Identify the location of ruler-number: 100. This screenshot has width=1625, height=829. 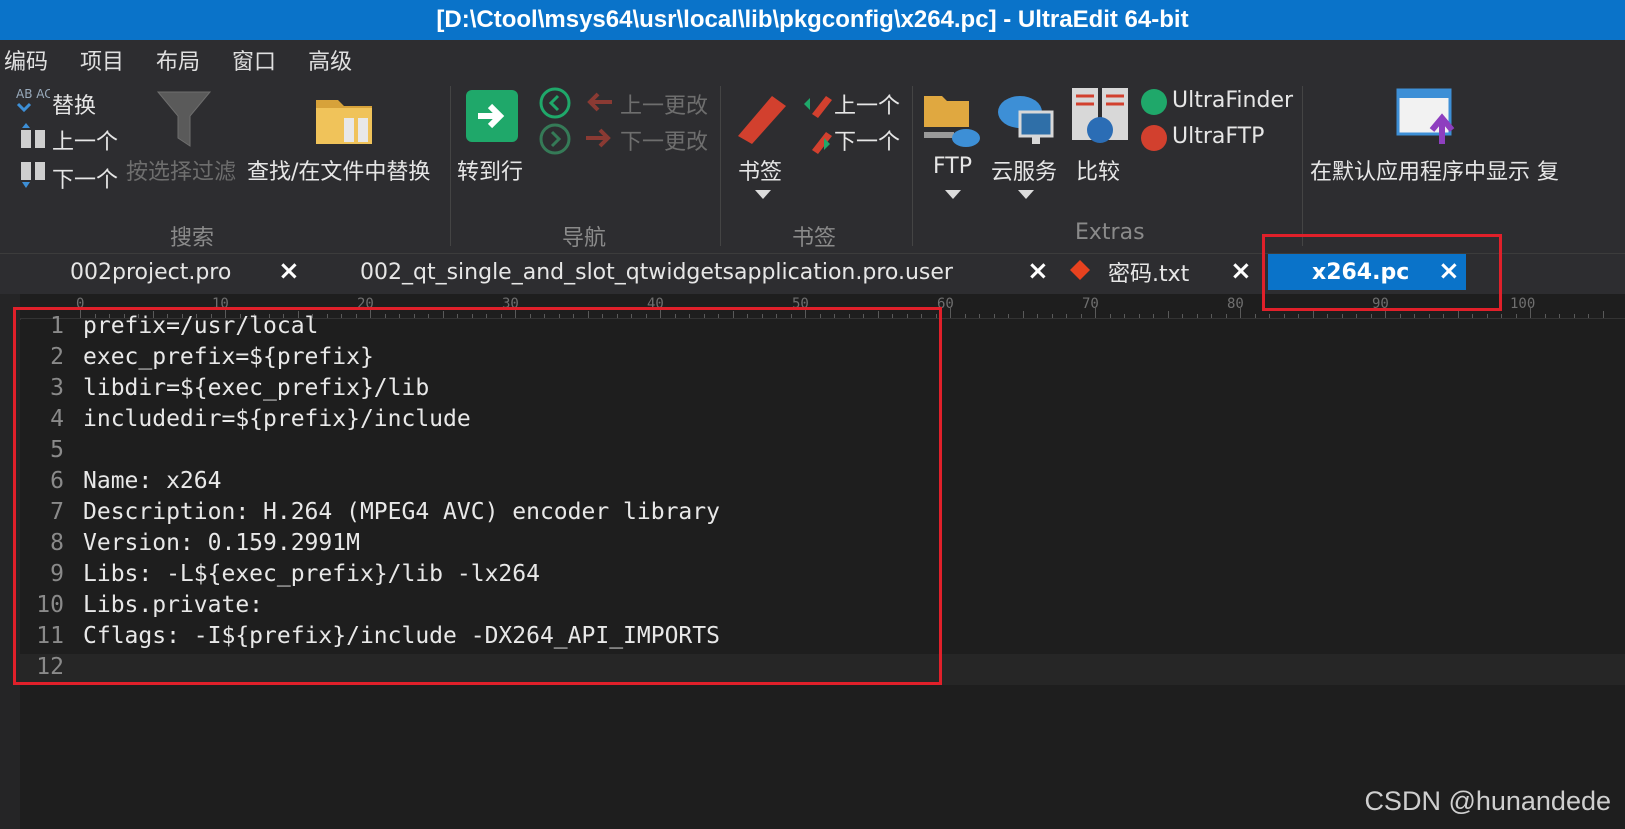
(1523, 304).